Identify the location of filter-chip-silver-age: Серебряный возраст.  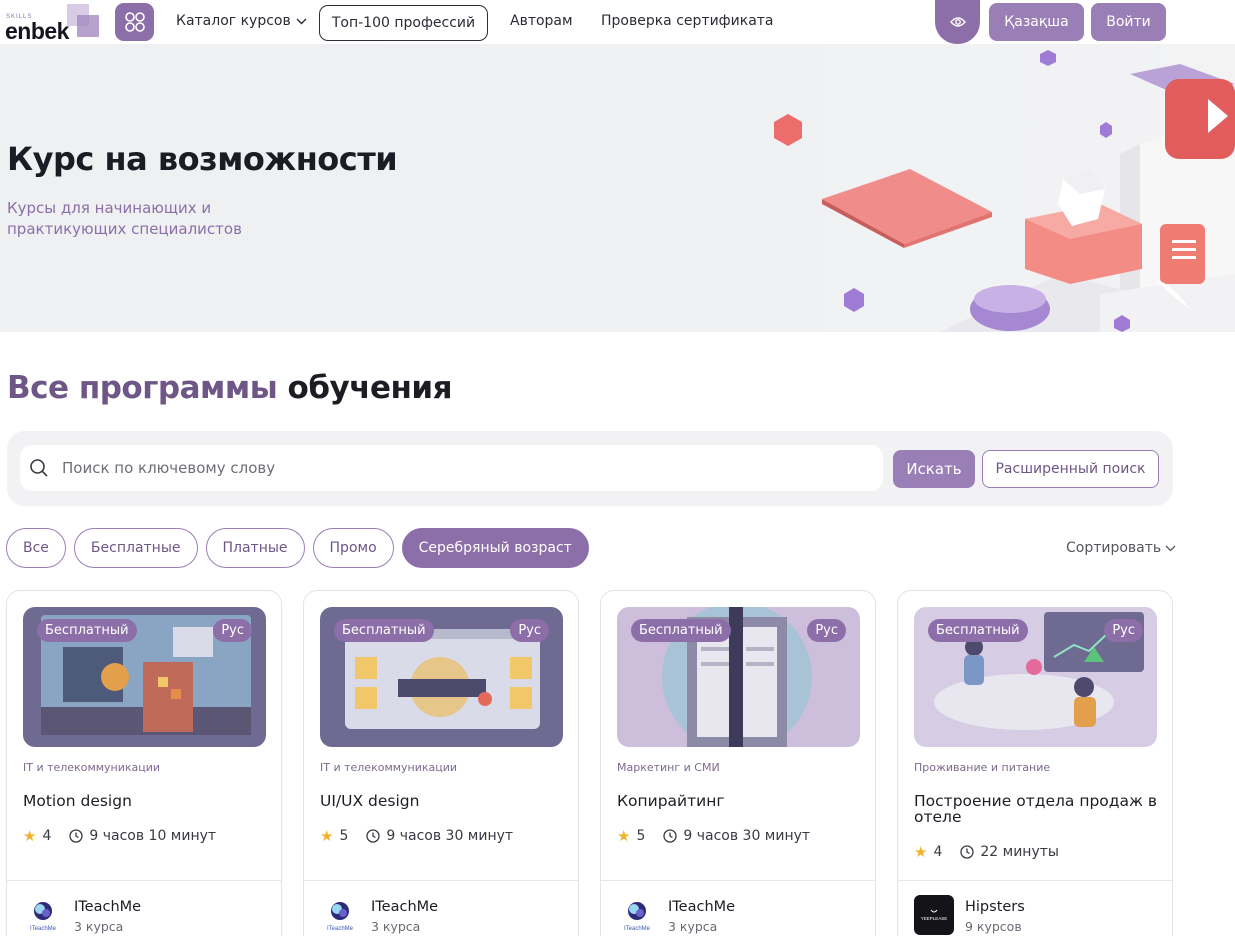
(495, 548).